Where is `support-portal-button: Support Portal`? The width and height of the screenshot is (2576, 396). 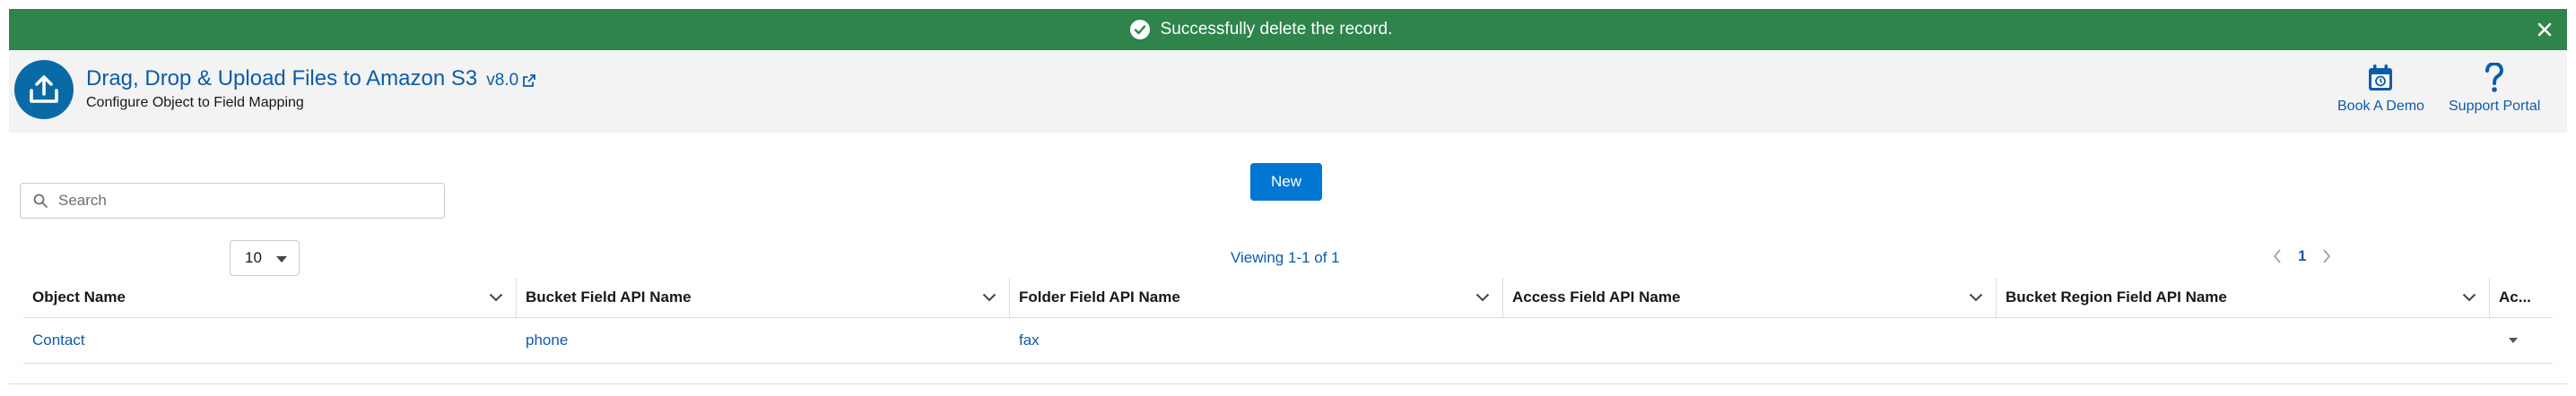 support-portal-button: Support Portal is located at coordinates (2494, 89).